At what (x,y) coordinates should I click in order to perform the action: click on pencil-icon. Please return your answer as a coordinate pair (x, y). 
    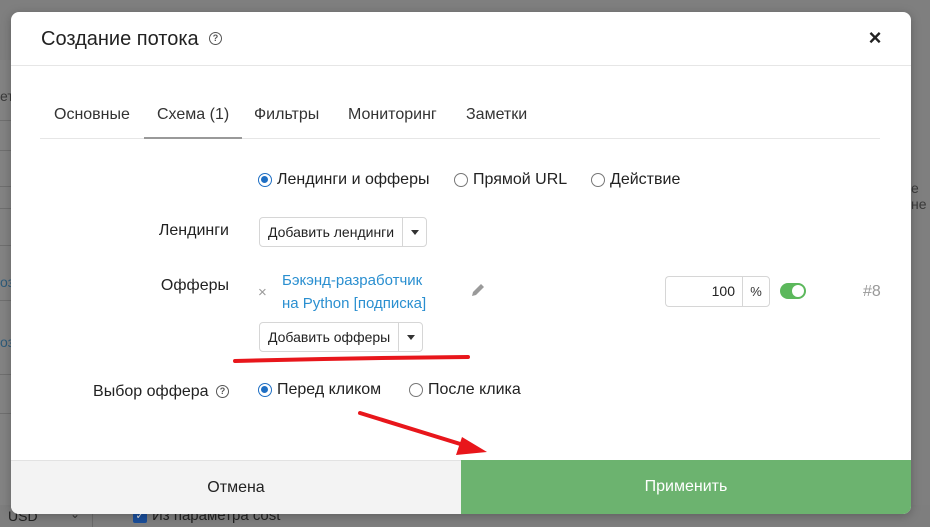
    Looking at the image, I should click on (478, 290).